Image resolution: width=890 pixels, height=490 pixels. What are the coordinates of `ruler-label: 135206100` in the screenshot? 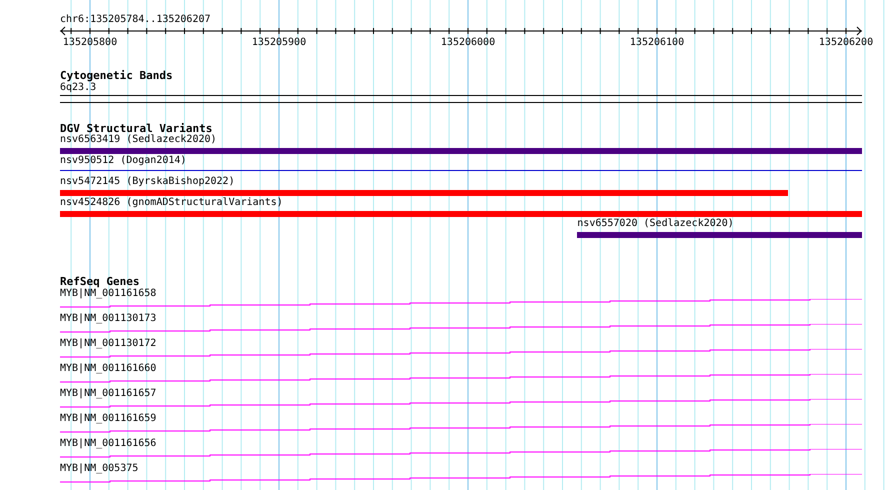 It's located at (657, 42).